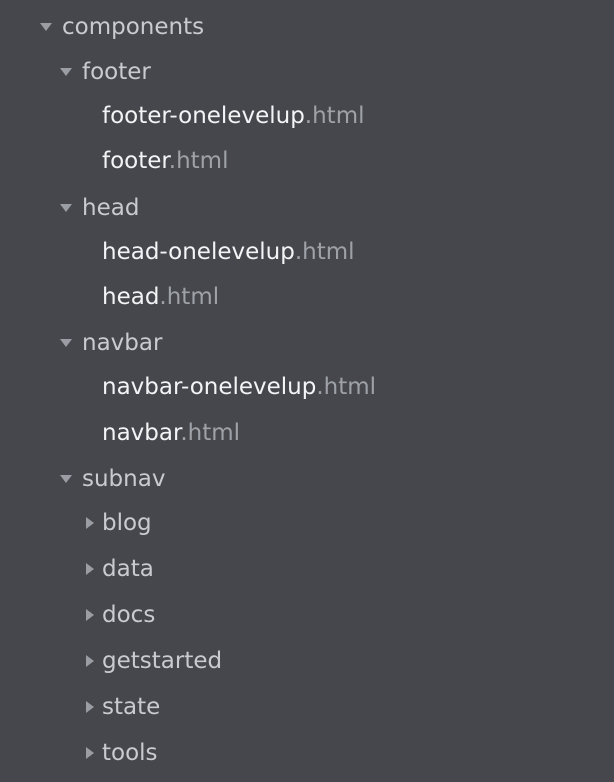 This screenshot has width=614, height=782. I want to click on tree-file-head-onelevelup: head-onelevelup.html, so click(307, 252).